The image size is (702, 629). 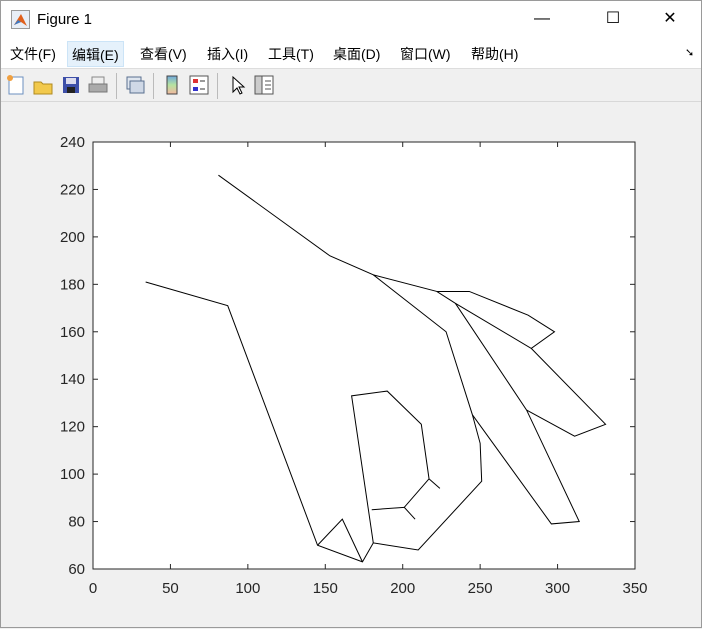 What do you see at coordinates (247, 588) in the screenshot?
I see `x-tick-label: 100` at bounding box center [247, 588].